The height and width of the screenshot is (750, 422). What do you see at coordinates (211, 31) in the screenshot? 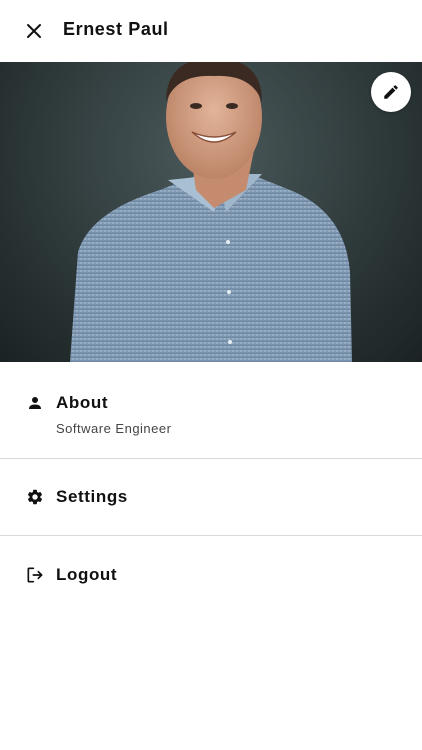
I see `app-header: Ernest Paul` at bounding box center [211, 31].